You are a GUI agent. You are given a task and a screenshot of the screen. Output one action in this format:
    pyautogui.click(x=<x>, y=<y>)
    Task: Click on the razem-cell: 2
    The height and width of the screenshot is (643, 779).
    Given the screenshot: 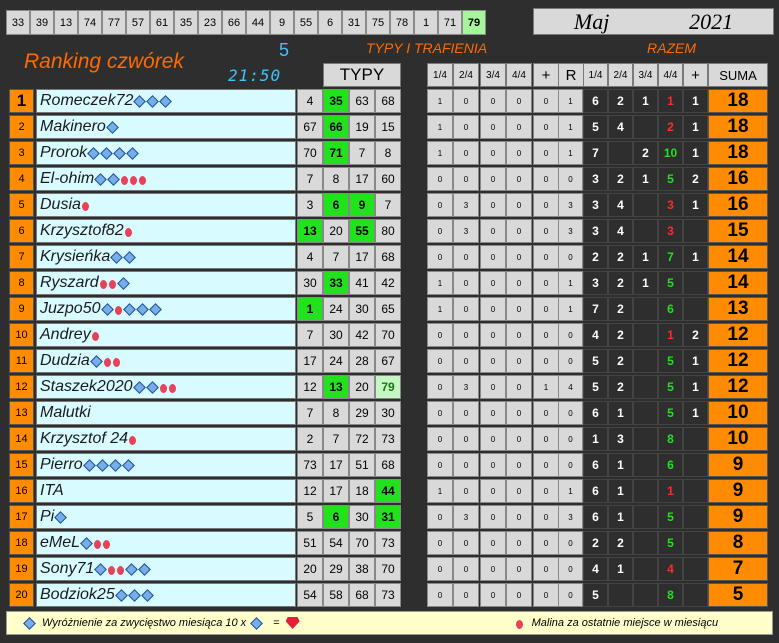 What is the action you would take?
    pyautogui.click(x=620, y=257)
    